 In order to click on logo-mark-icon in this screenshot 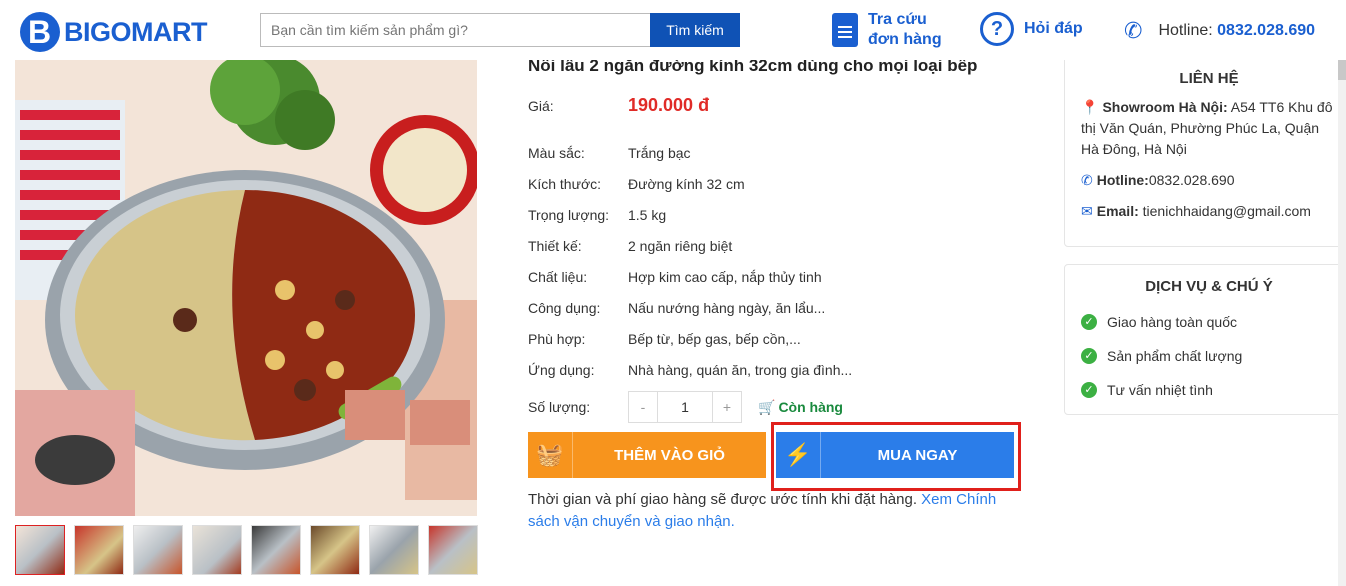, I will do `click(40, 32)`.